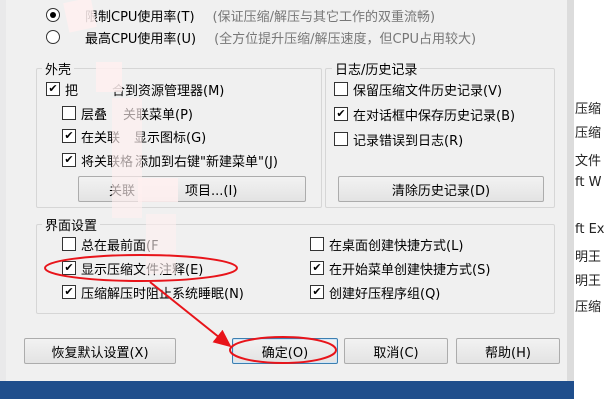 The width and height of the screenshot is (604, 399). Describe the element at coordinates (141, 268) in the screenshot. I see `highlight-ellipse-comments` at that location.